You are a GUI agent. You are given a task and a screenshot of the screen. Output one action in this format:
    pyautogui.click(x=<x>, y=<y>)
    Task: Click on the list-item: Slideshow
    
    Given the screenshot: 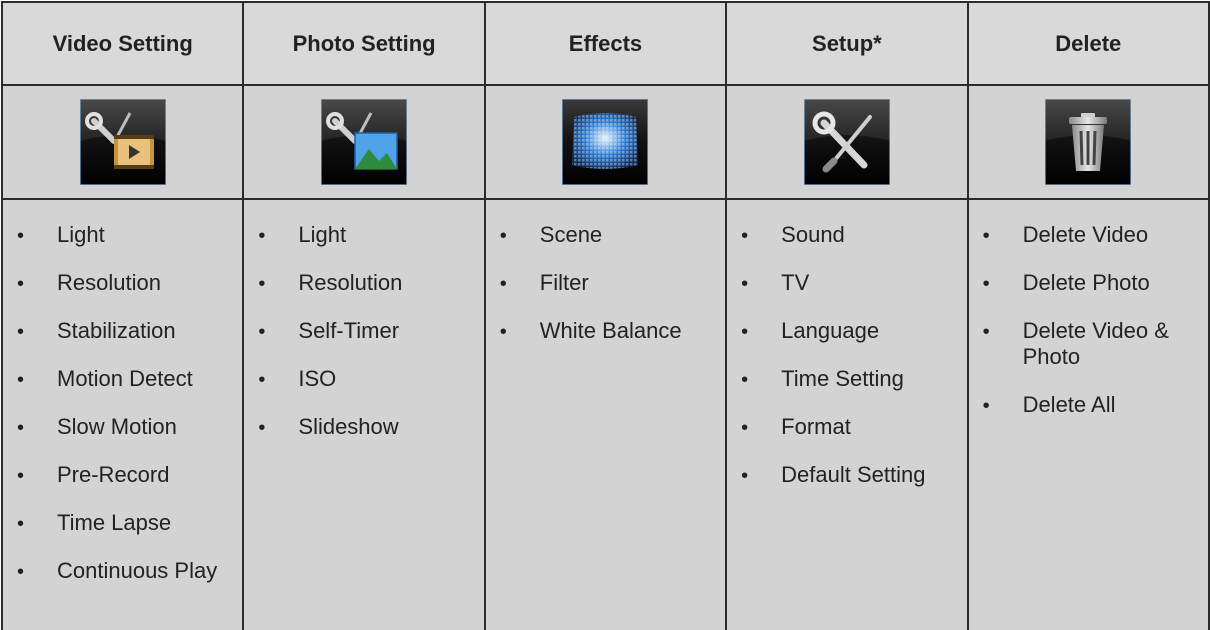 What is the action you would take?
    pyautogui.click(x=370, y=427)
    